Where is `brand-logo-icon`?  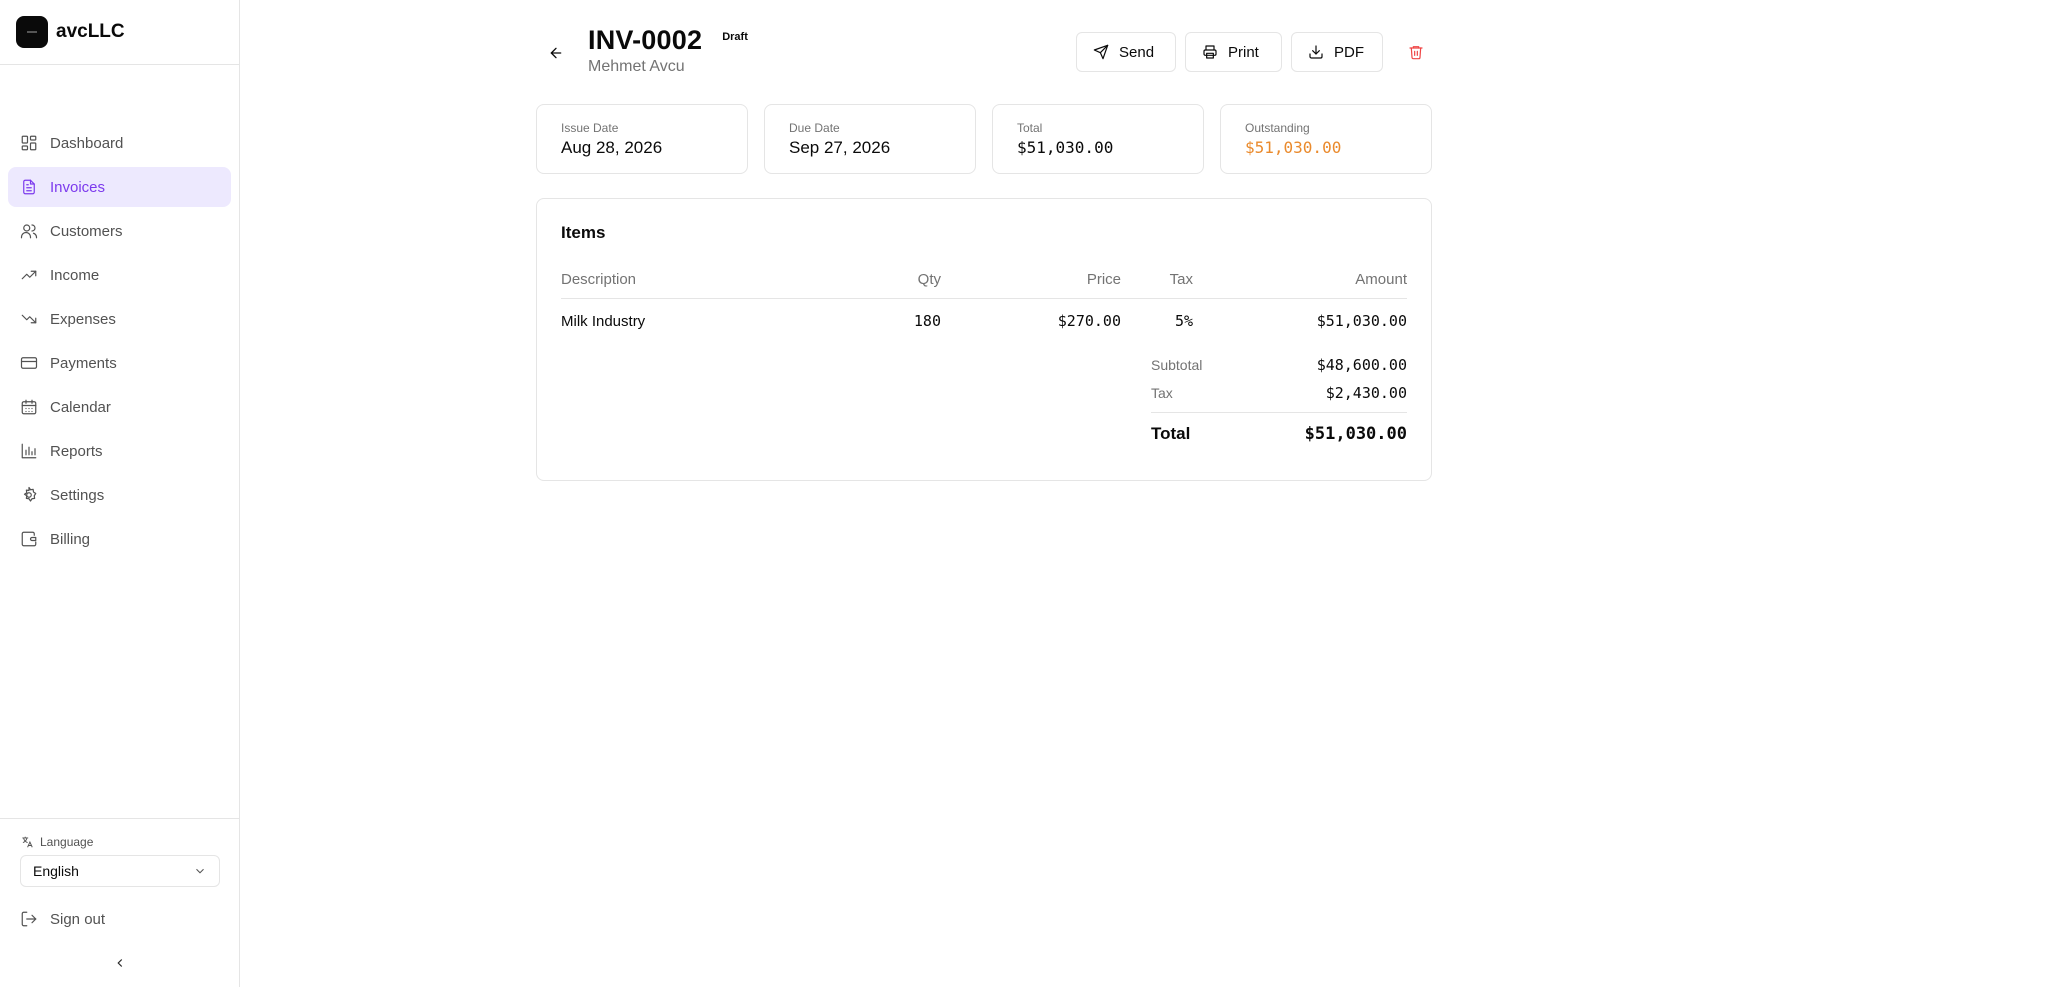 brand-logo-icon is located at coordinates (32, 32).